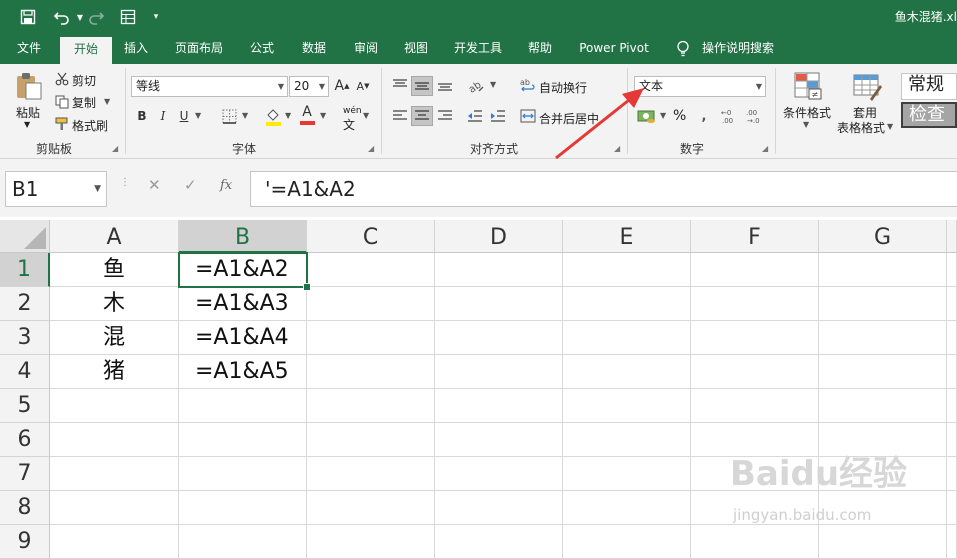 The height and width of the screenshot is (559, 957). What do you see at coordinates (142, 116) in the screenshot?
I see `bold-button: B` at bounding box center [142, 116].